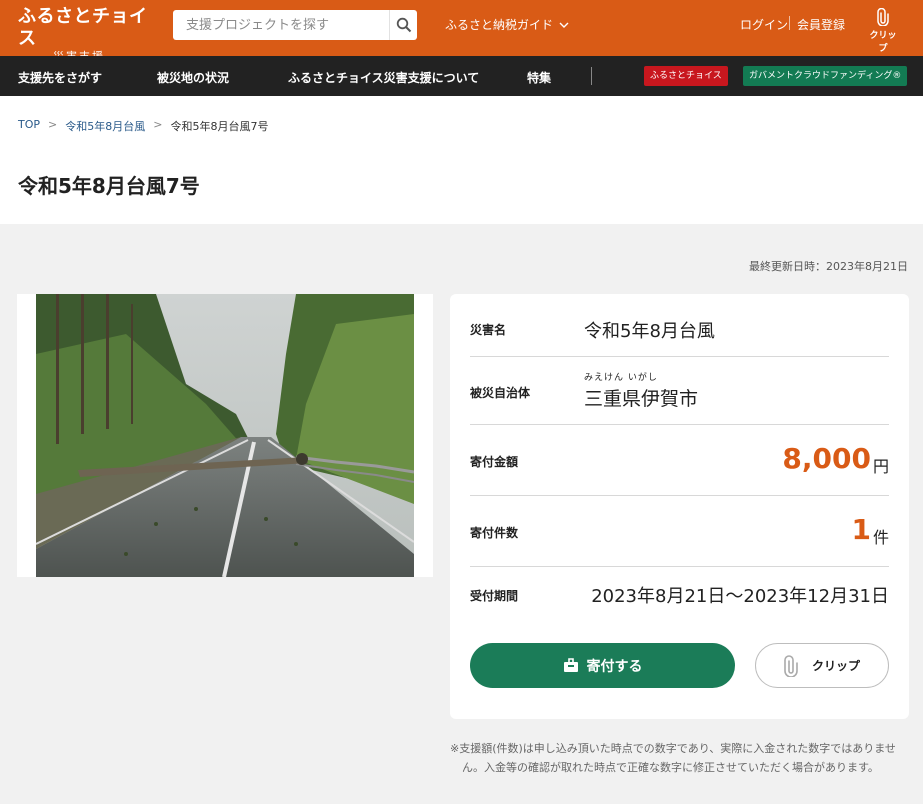 Image resolution: width=923 pixels, height=804 pixels. Describe the element at coordinates (494, 533) in the screenshot. I see `count-label: 寄付件数` at that location.